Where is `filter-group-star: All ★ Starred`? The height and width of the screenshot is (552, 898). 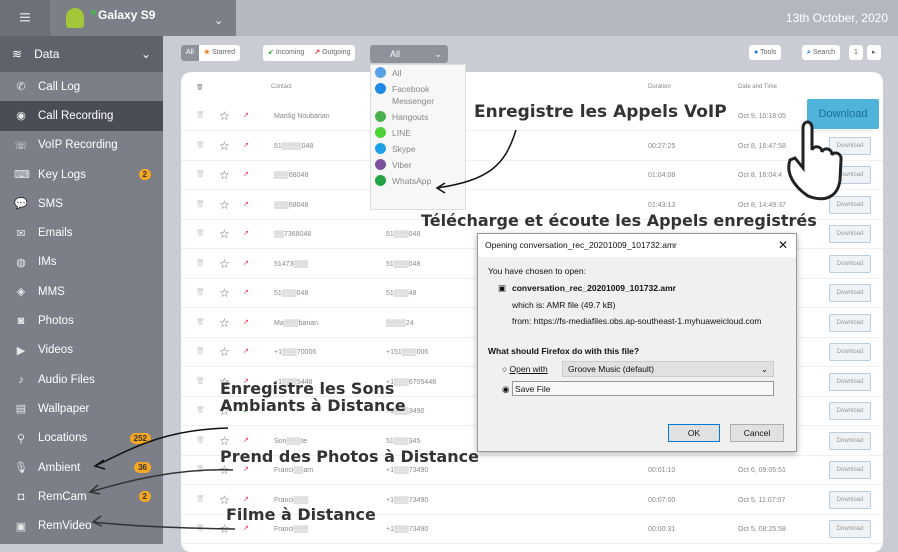
filter-group-star: All ★ Starred is located at coordinates (210, 53).